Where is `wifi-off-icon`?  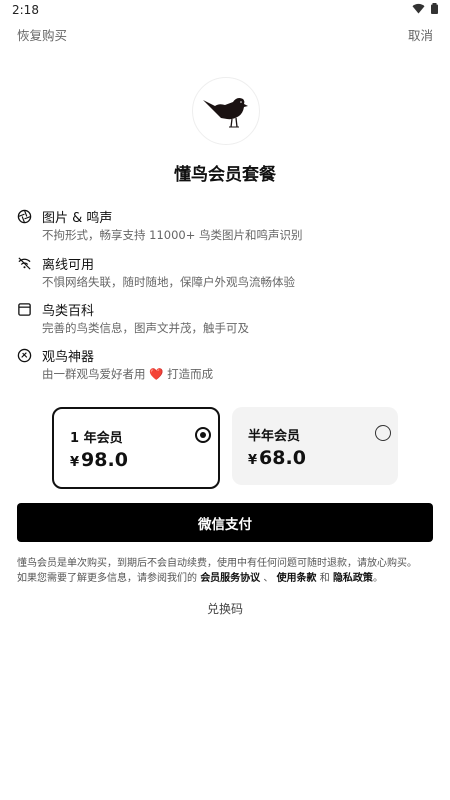
wifi-off-icon is located at coordinates (24, 263).